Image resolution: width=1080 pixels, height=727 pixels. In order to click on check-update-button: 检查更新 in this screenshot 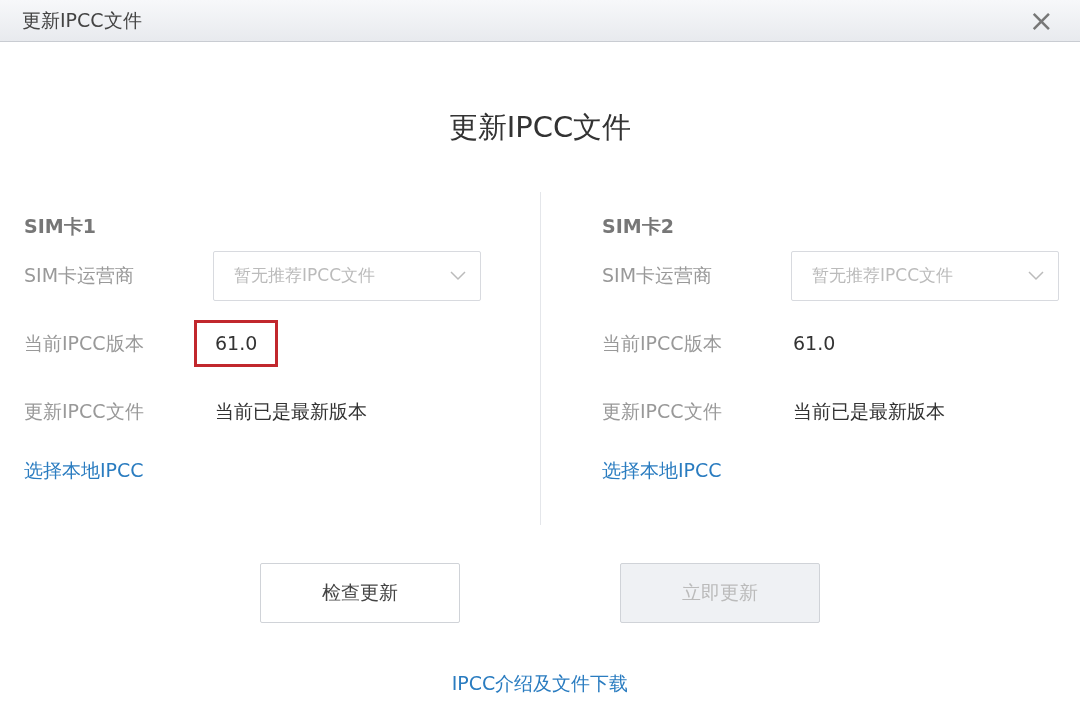, I will do `click(360, 592)`.